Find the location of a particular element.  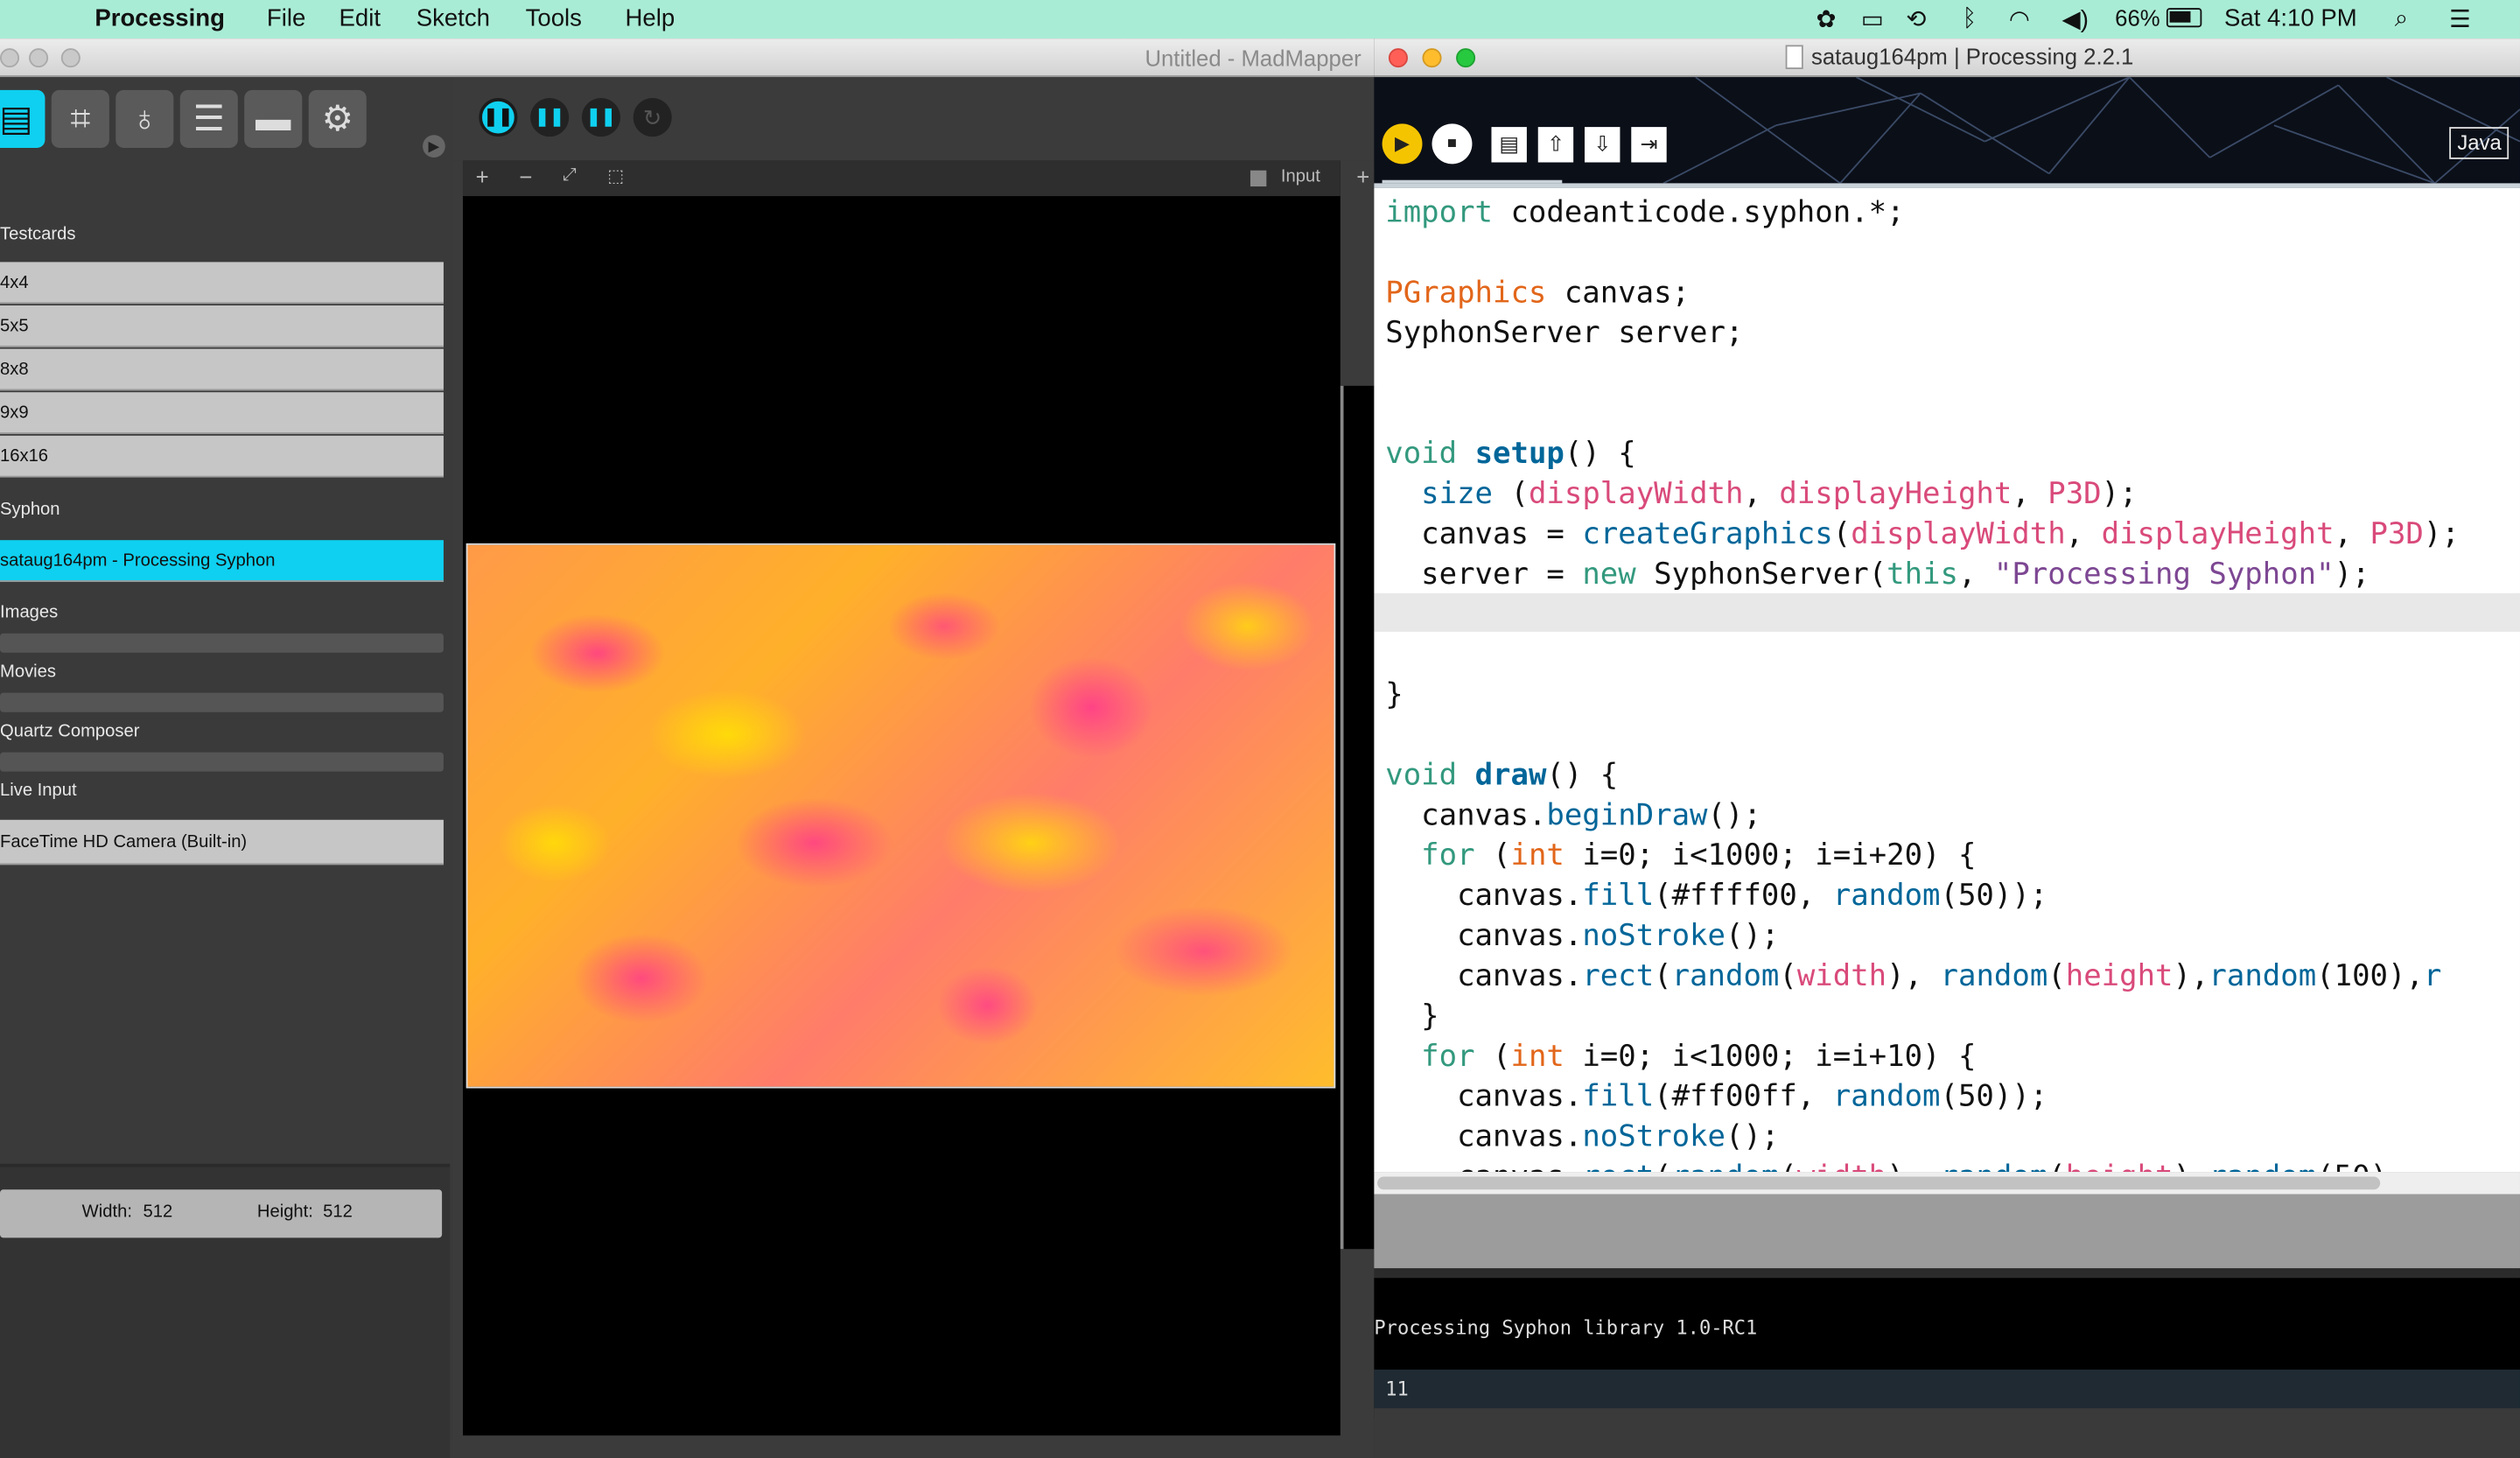

panel-collapse-icon: ▶ is located at coordinates (434, 146).